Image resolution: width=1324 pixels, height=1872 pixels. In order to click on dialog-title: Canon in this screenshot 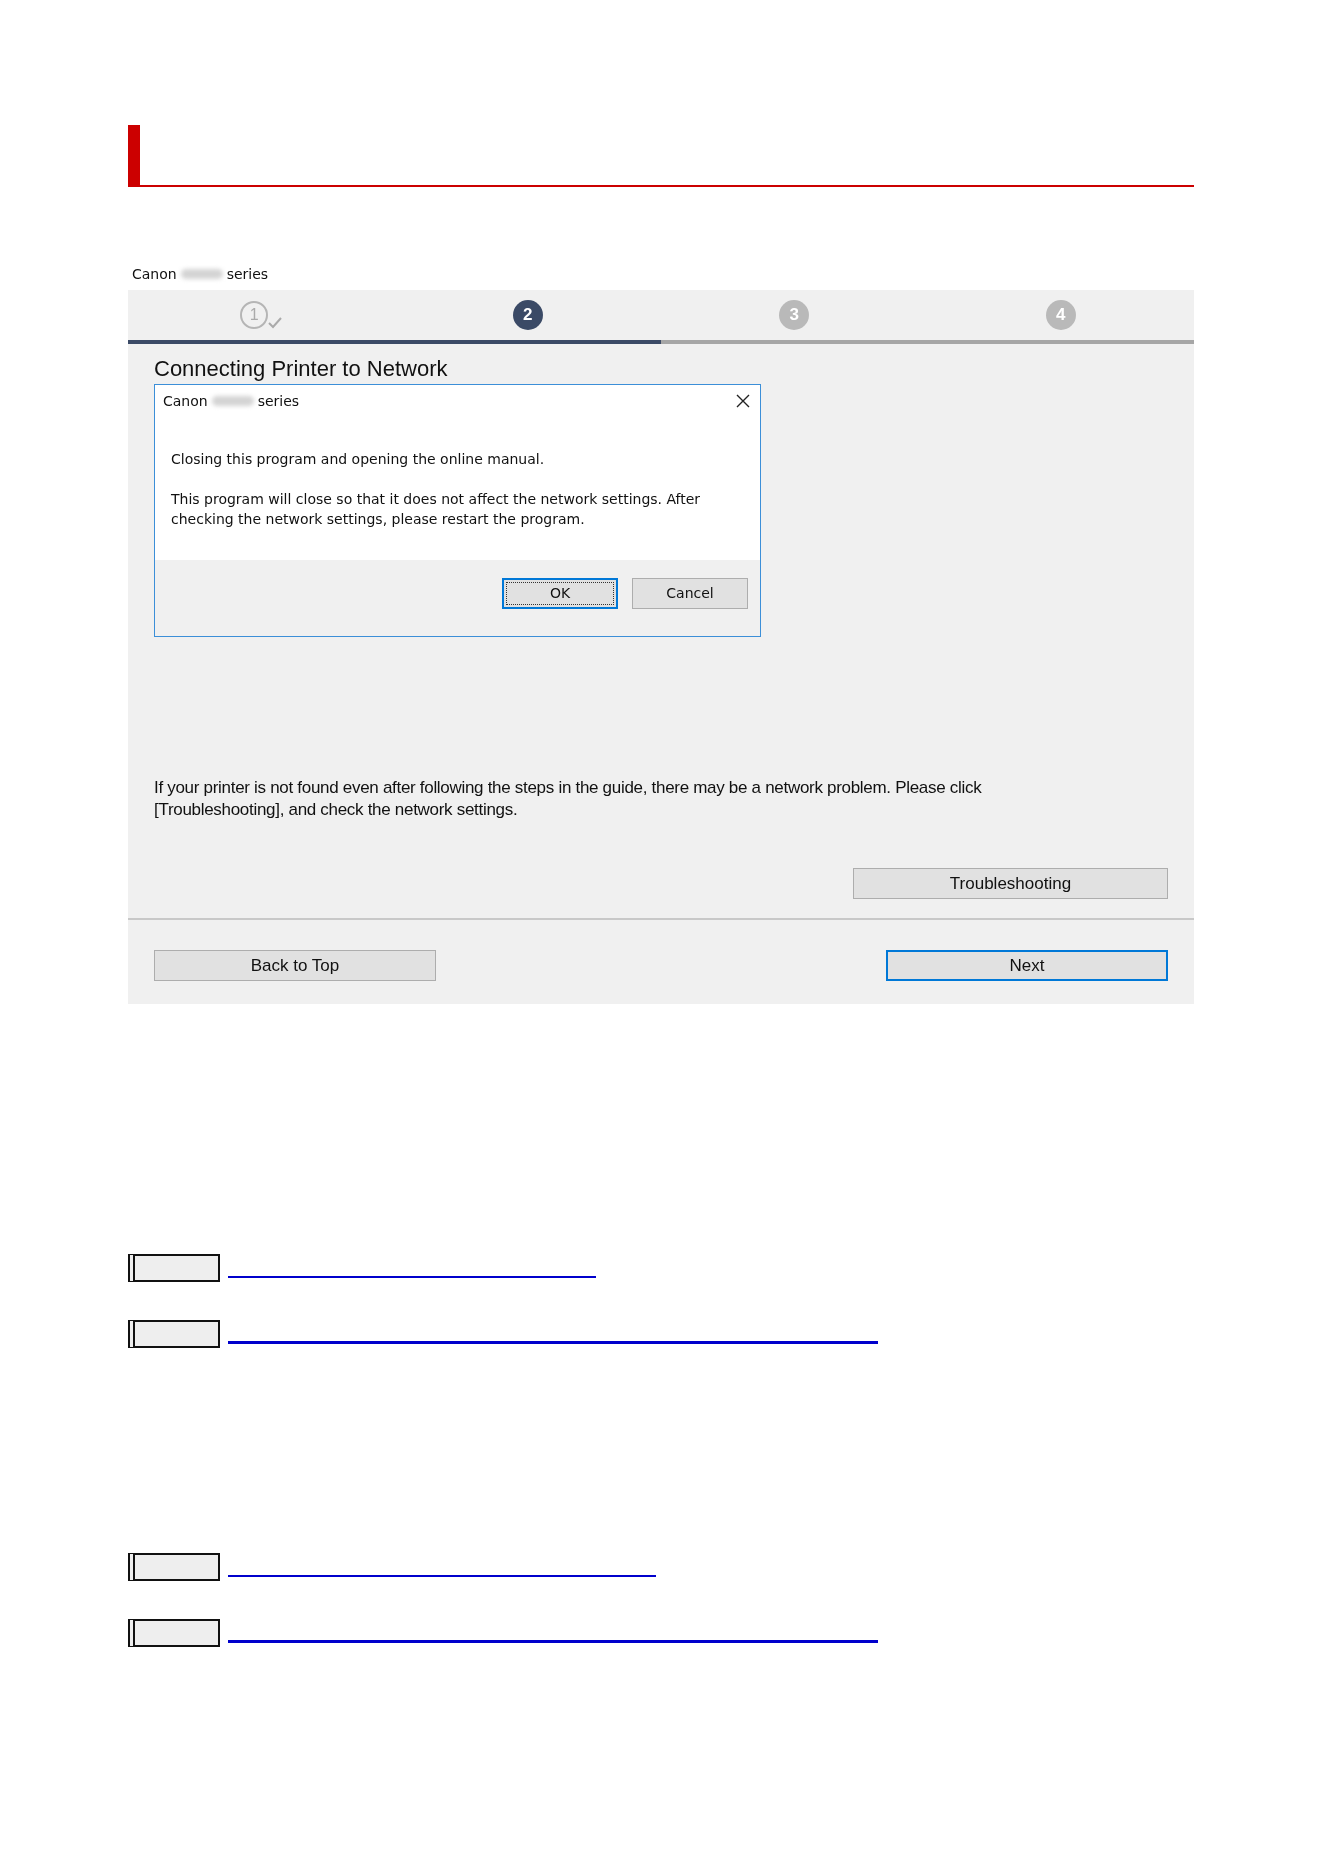, I will do `click(185, 401)`.